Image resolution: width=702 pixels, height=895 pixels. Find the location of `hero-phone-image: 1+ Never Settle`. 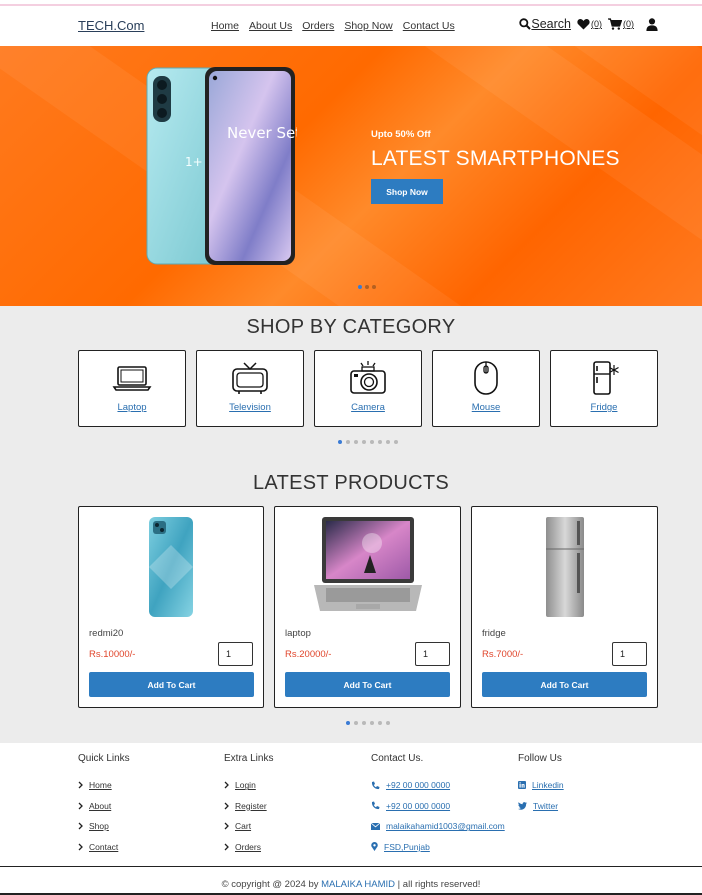

hero-phone-image: 1+ Never Settle is located at coordinates (232, 168).